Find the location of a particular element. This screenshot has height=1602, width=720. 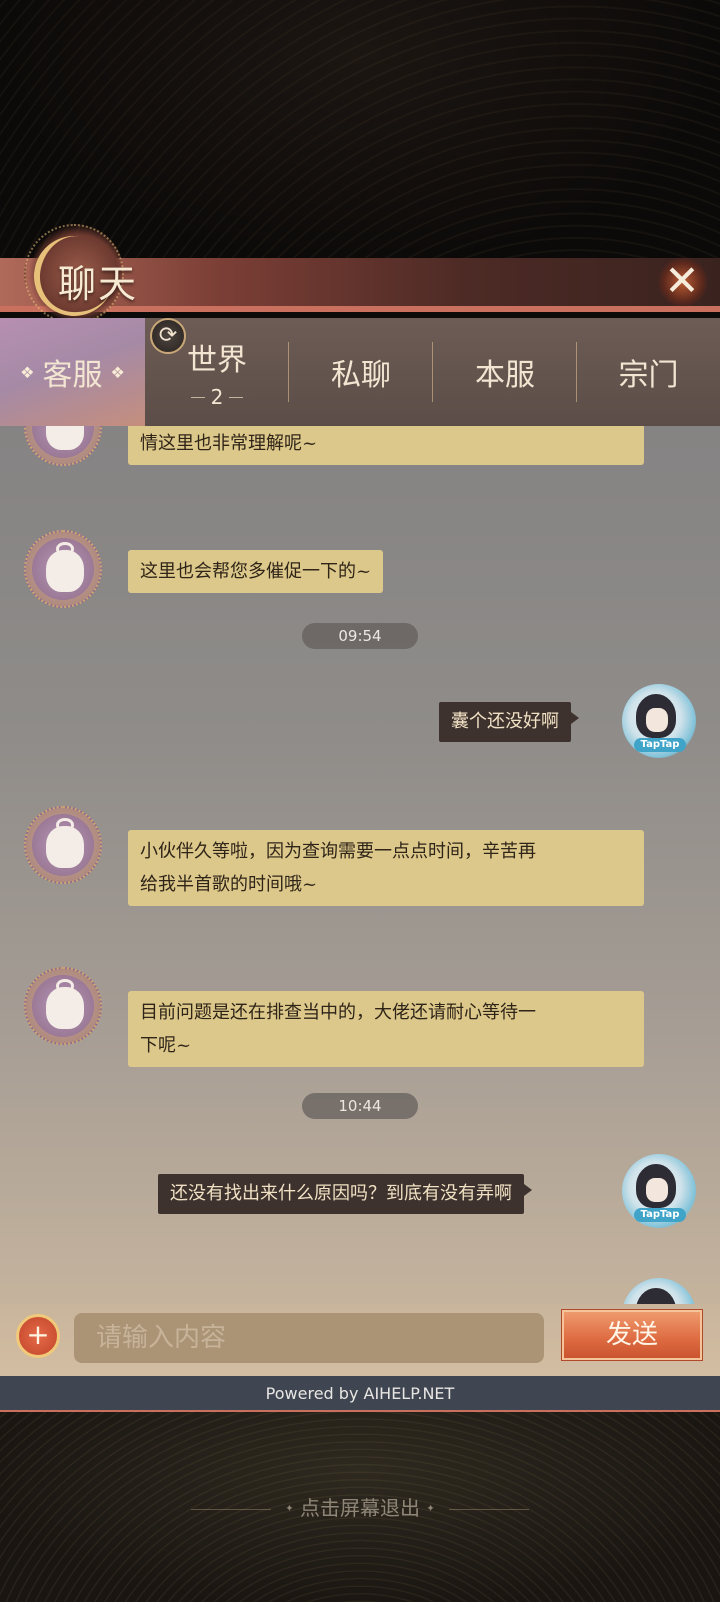

timestamp: 10:44 is located at coordinates (360, 1106).